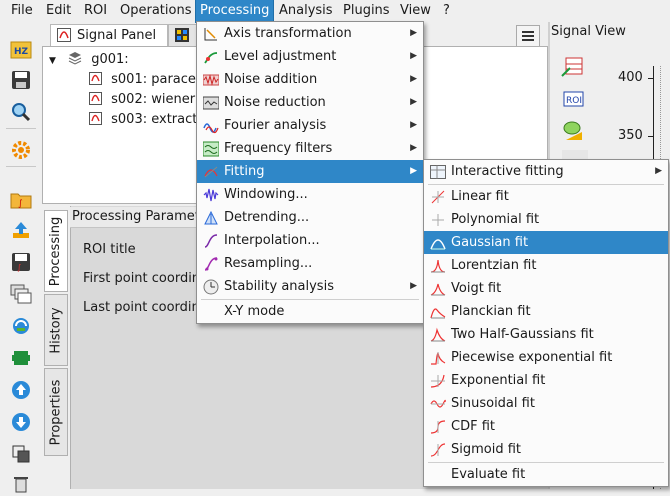  I want to click on menu-item-planckian-fit: Planckian fit, so click(546, 311).